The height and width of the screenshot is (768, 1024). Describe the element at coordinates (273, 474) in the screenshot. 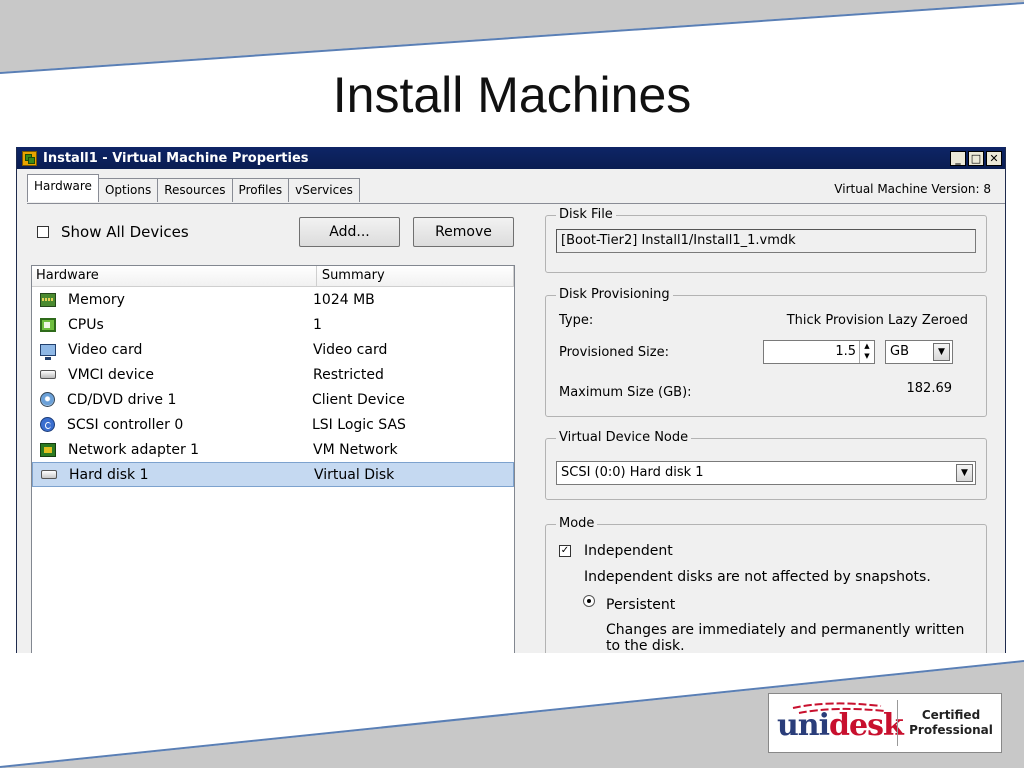

I see `hardware-row-hard-disk: Hard disk 1 Virtual Disk` at that location.